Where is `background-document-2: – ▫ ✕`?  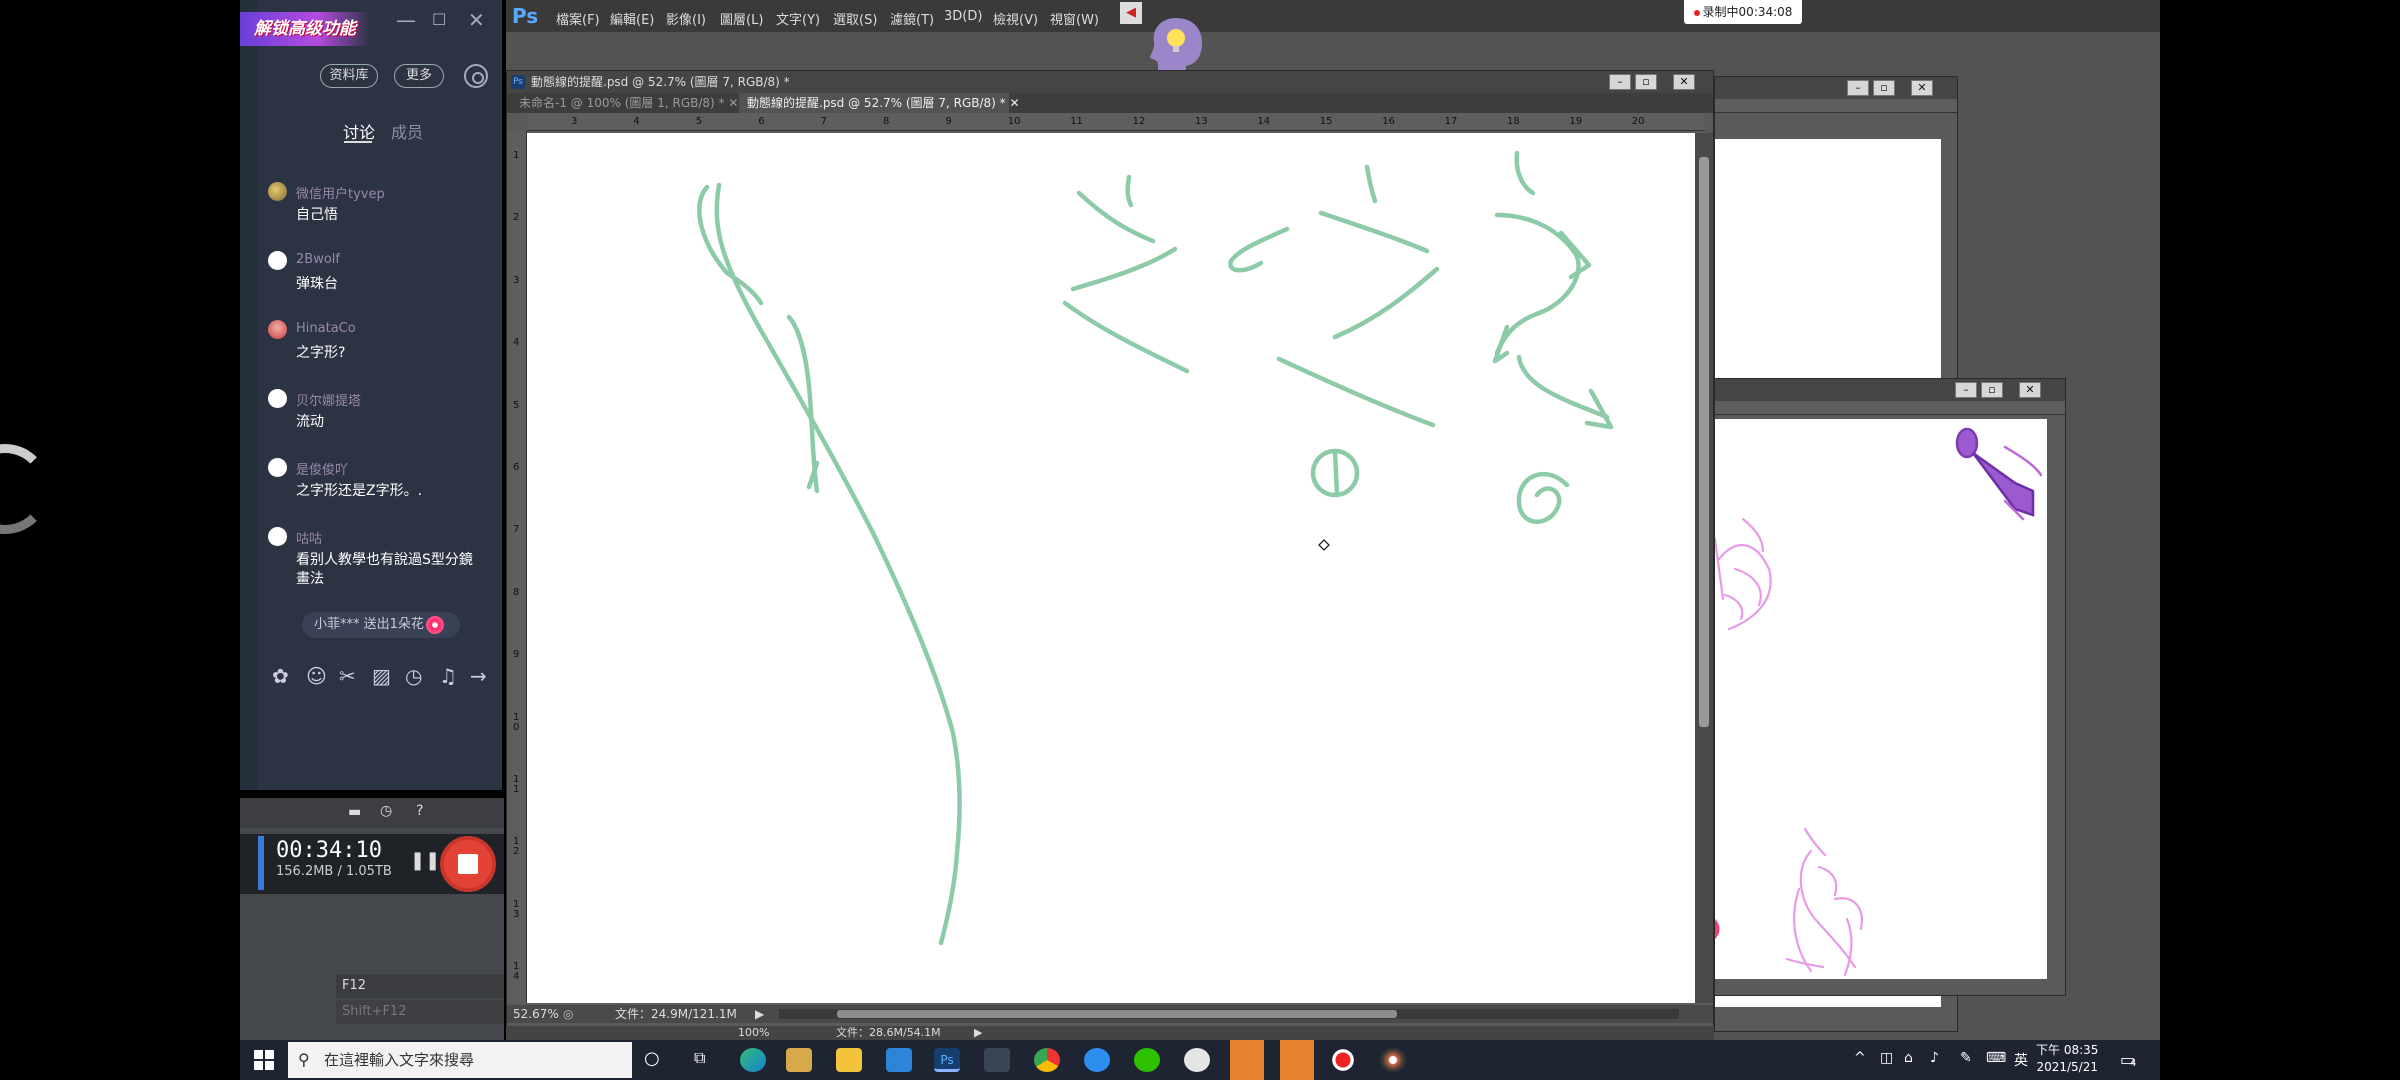 background-document-2: – ▫ ✕ is located at coordinates (1890, 687).